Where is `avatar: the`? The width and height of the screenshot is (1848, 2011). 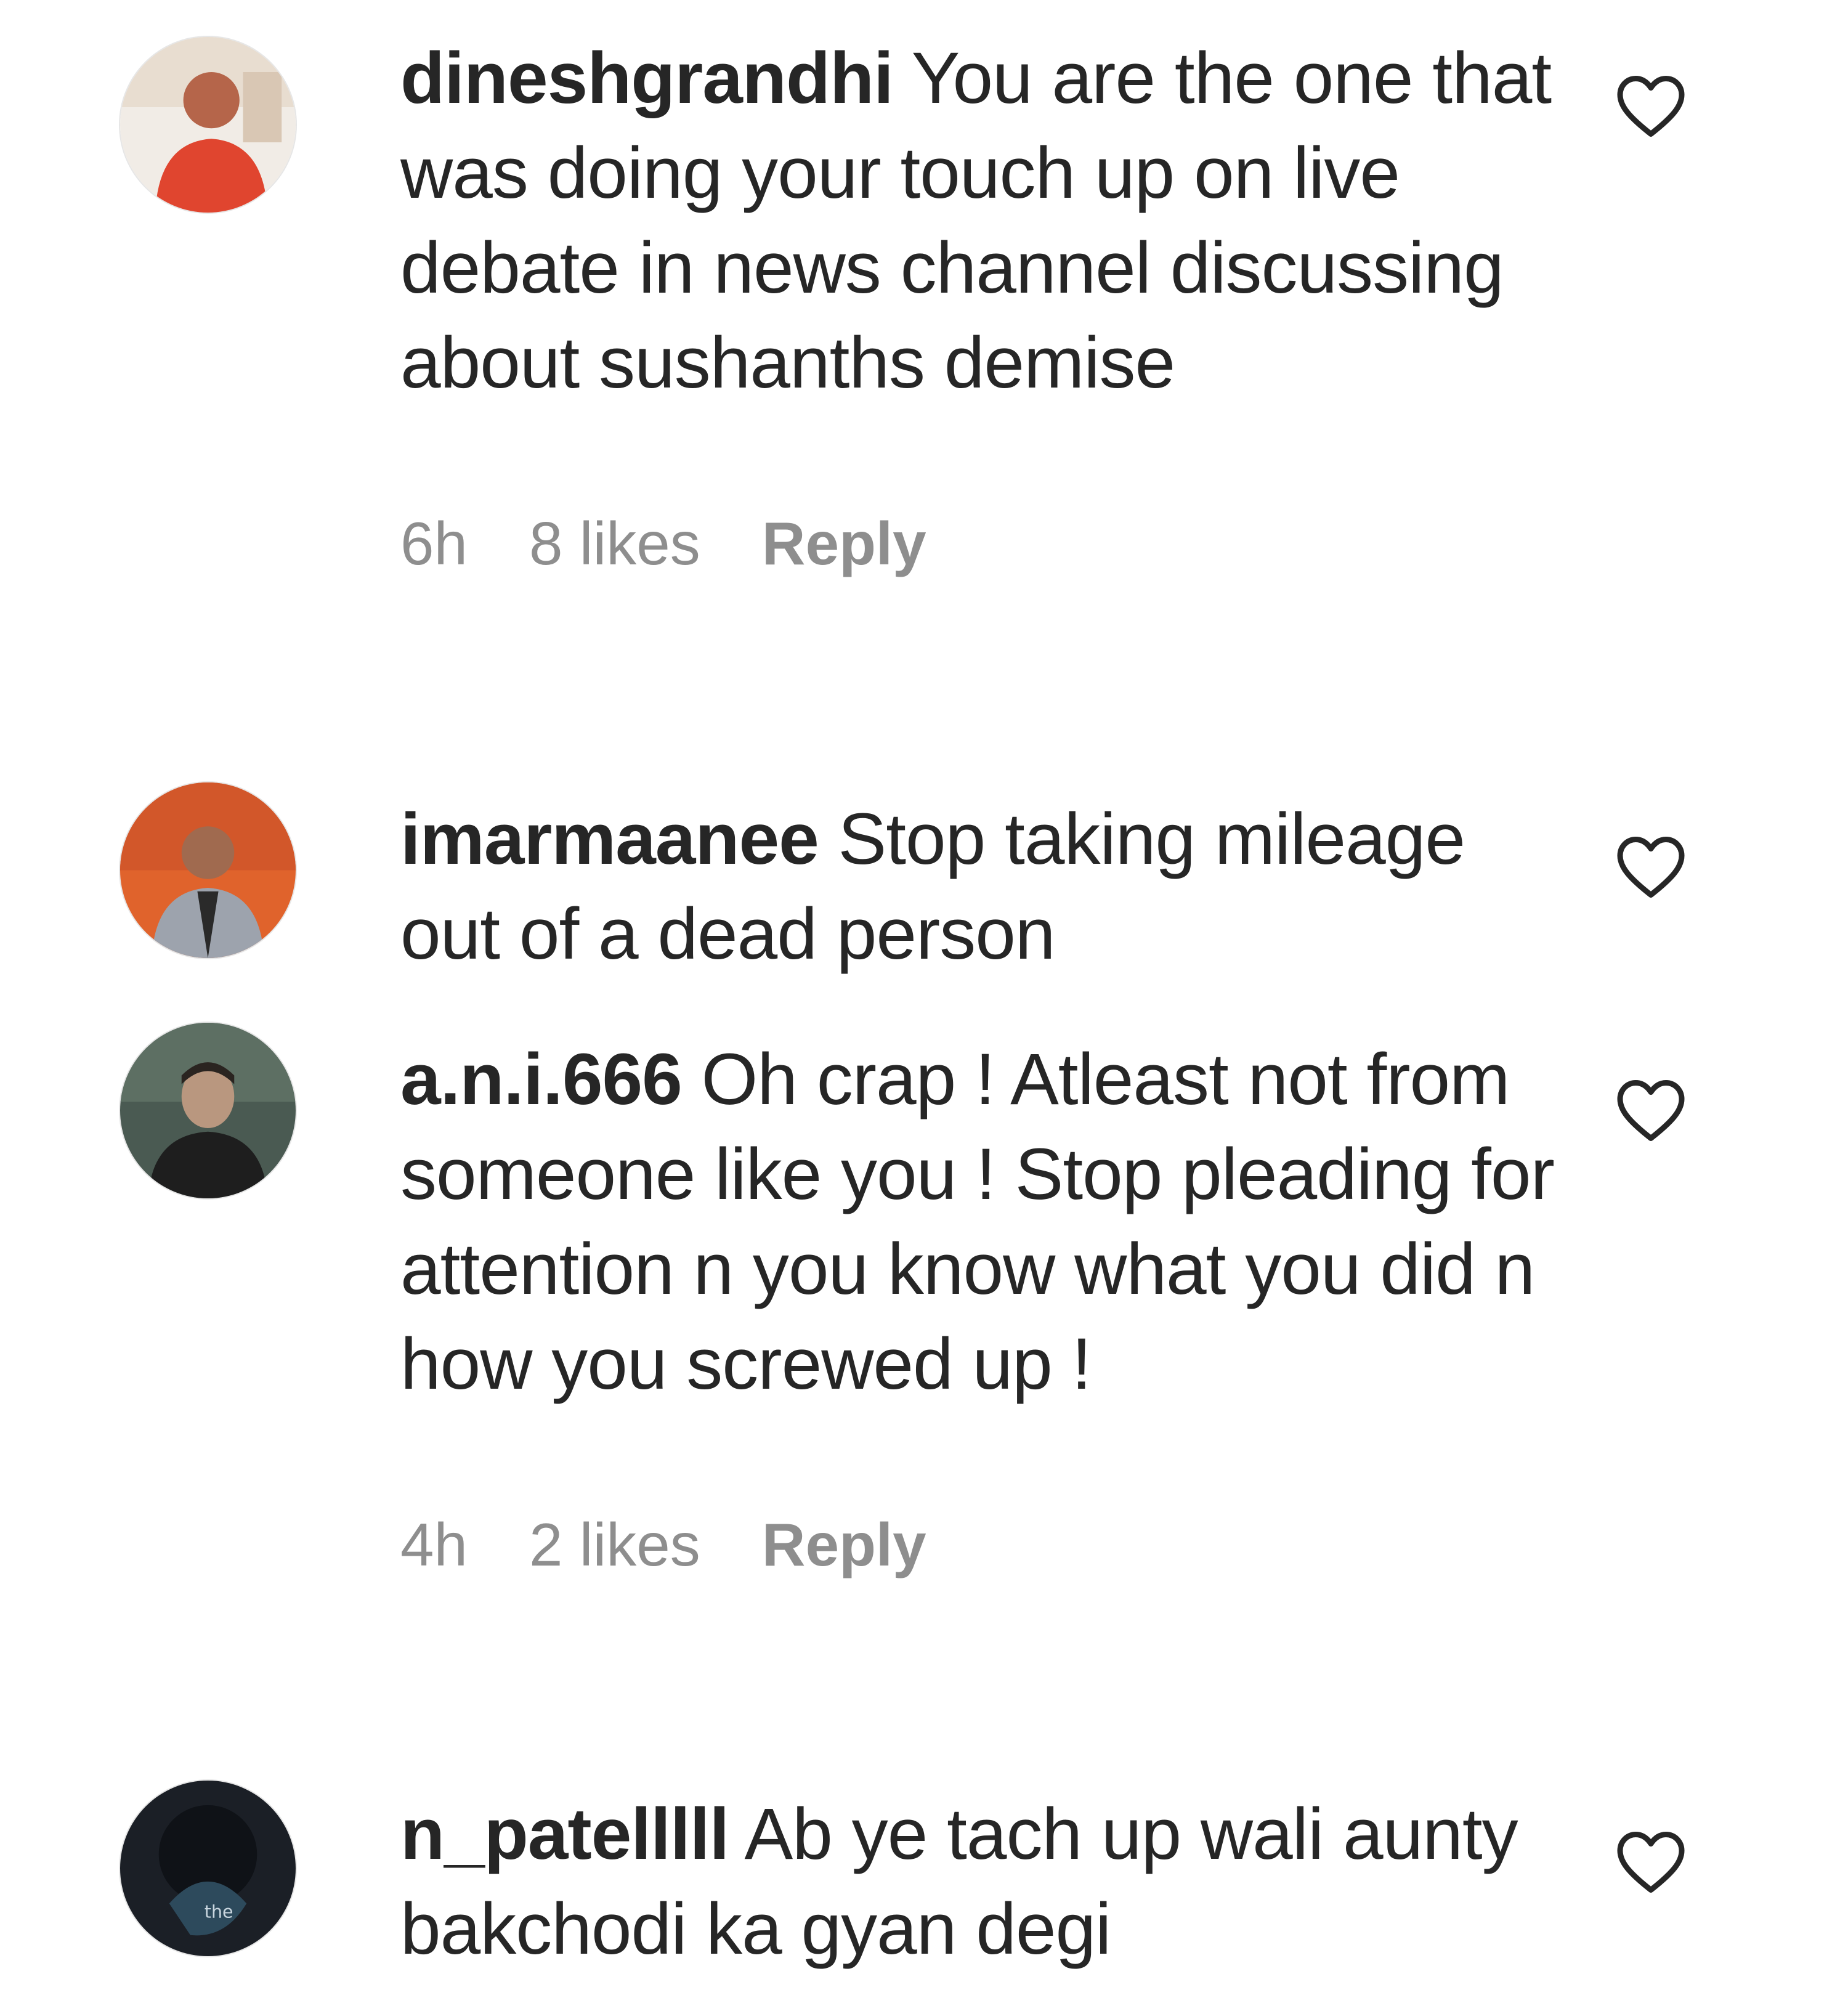
avatar: the is located at coordinates (208, 1868).